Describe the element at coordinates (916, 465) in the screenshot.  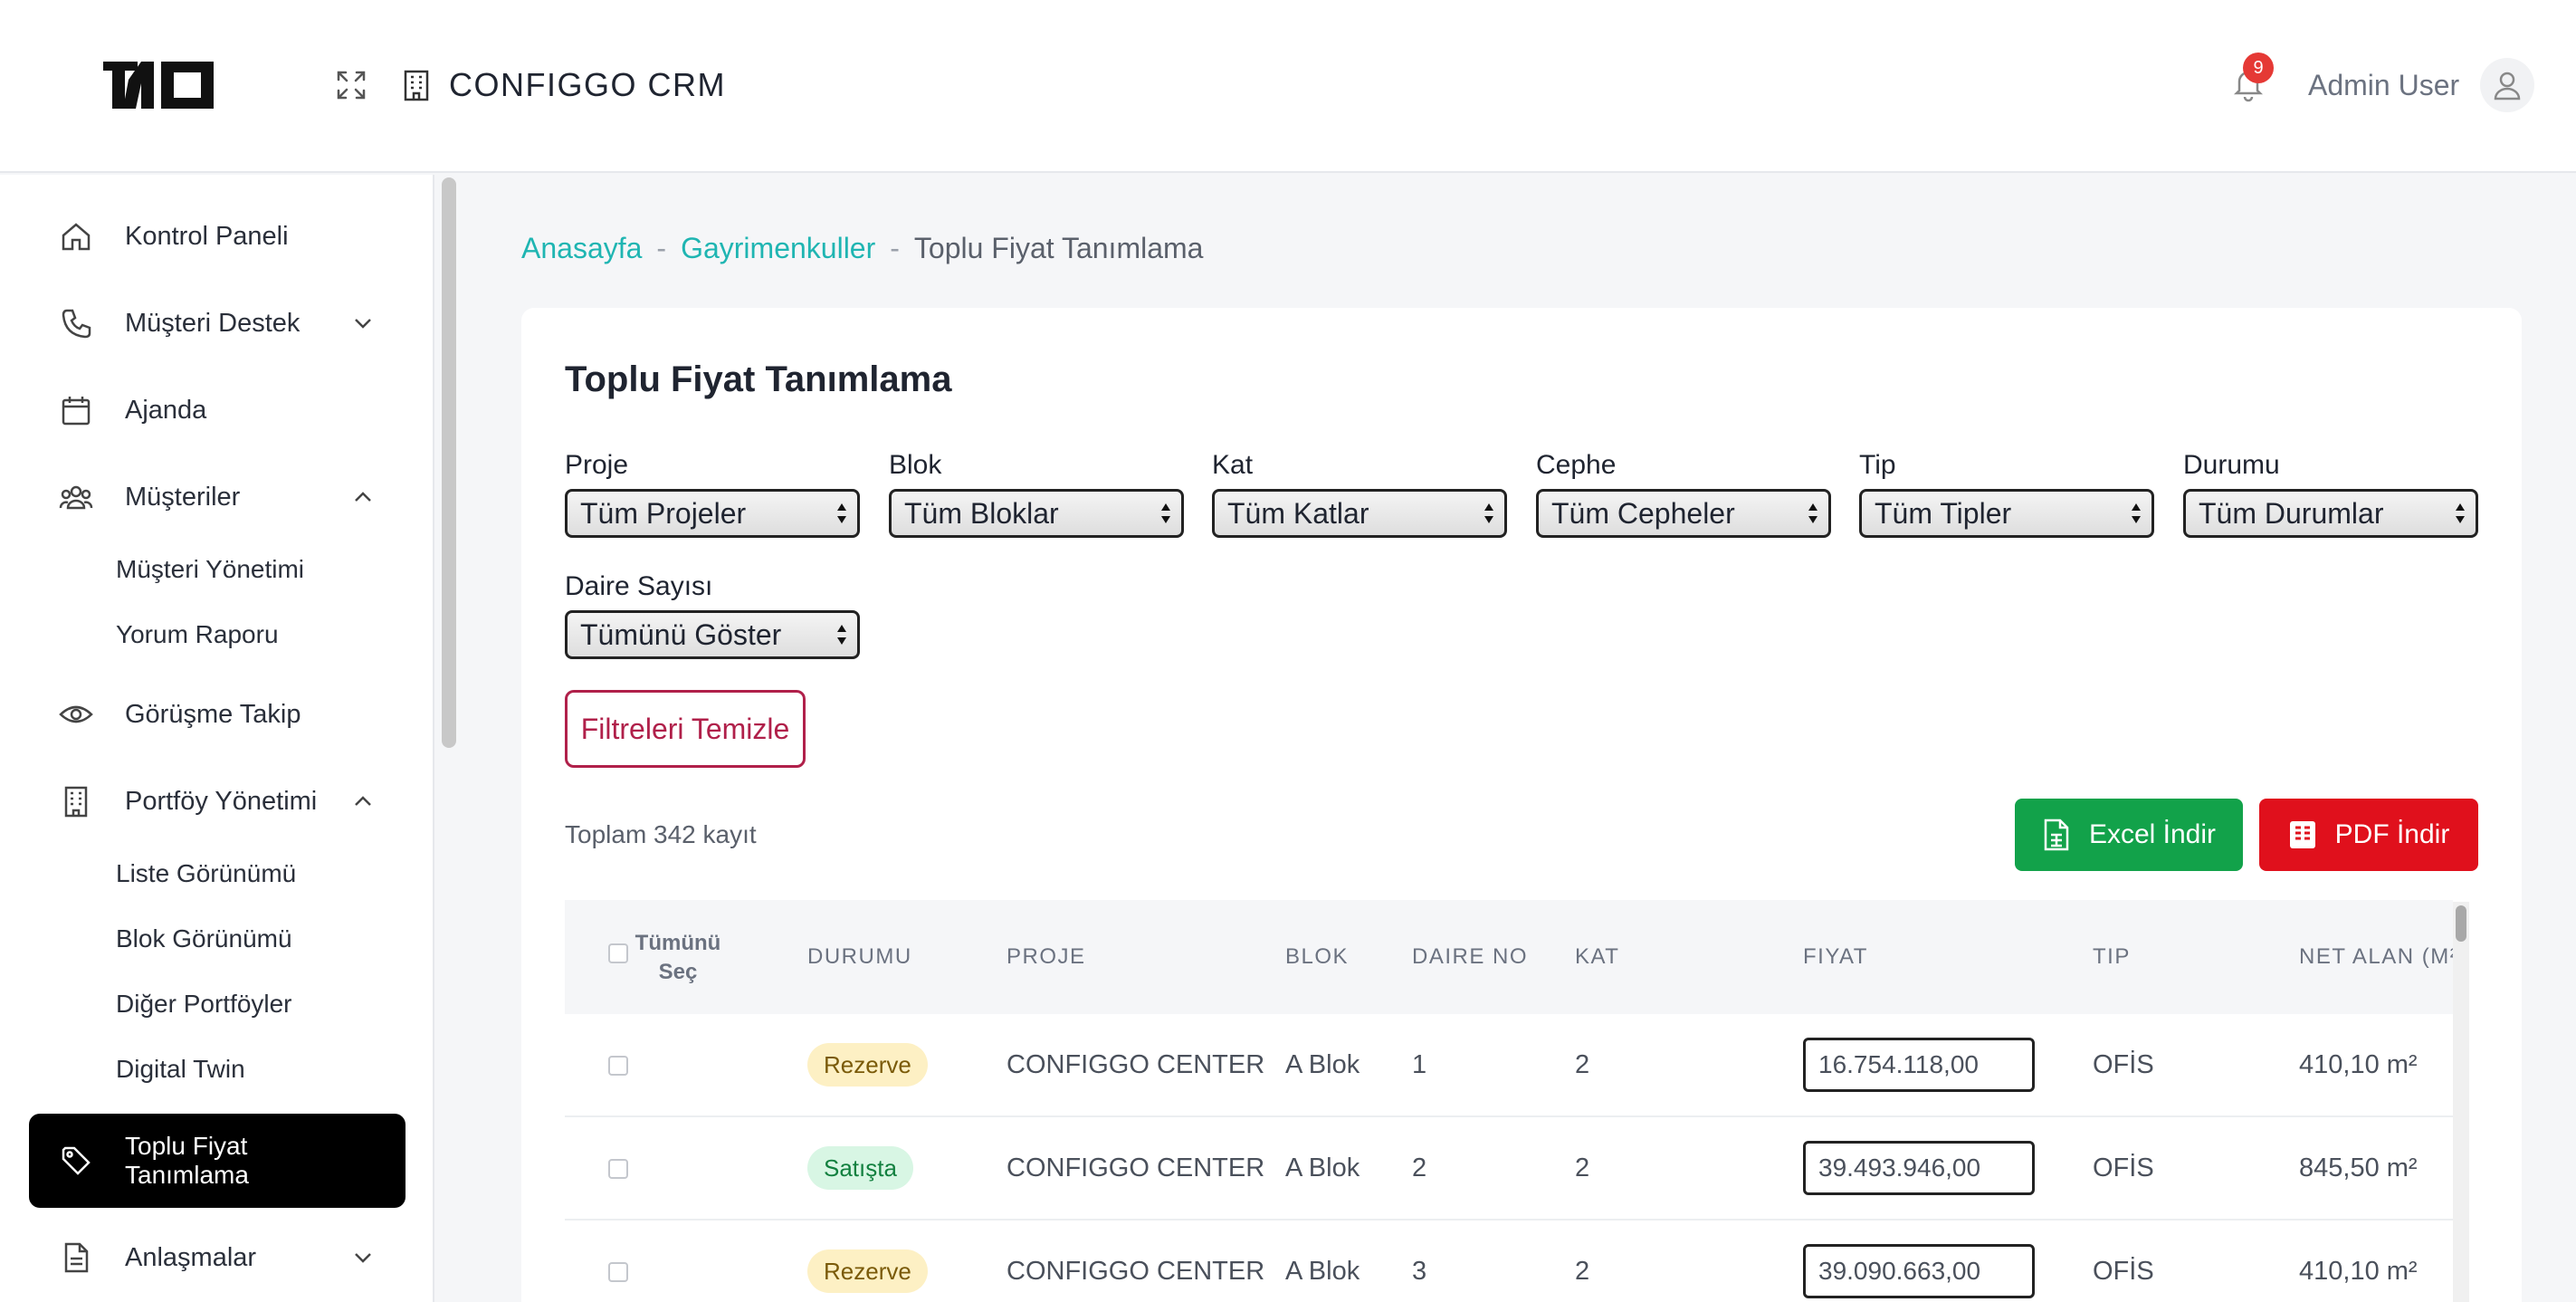
I see `filter-label-block: Blok` at that location.